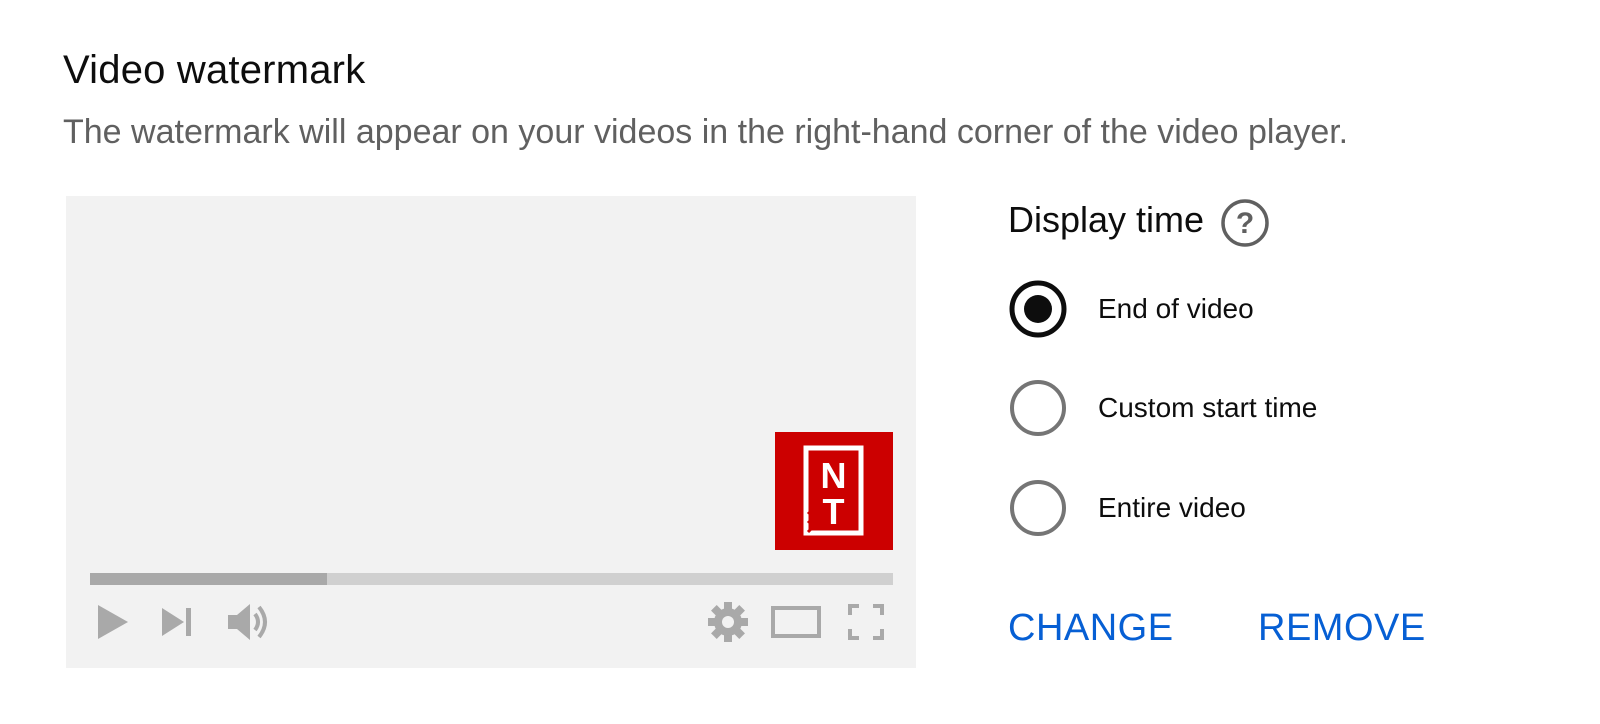 The image size is (1600, 724). I want to click on radio-option-entire-video: Entire video, so click(1127, 508).